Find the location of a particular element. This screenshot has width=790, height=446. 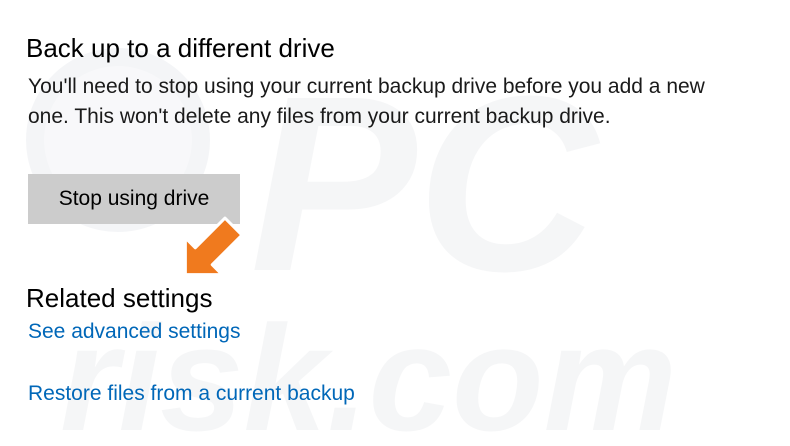

see-advanced-settings-link: See advanced settings is located at coordinates (134, 332).